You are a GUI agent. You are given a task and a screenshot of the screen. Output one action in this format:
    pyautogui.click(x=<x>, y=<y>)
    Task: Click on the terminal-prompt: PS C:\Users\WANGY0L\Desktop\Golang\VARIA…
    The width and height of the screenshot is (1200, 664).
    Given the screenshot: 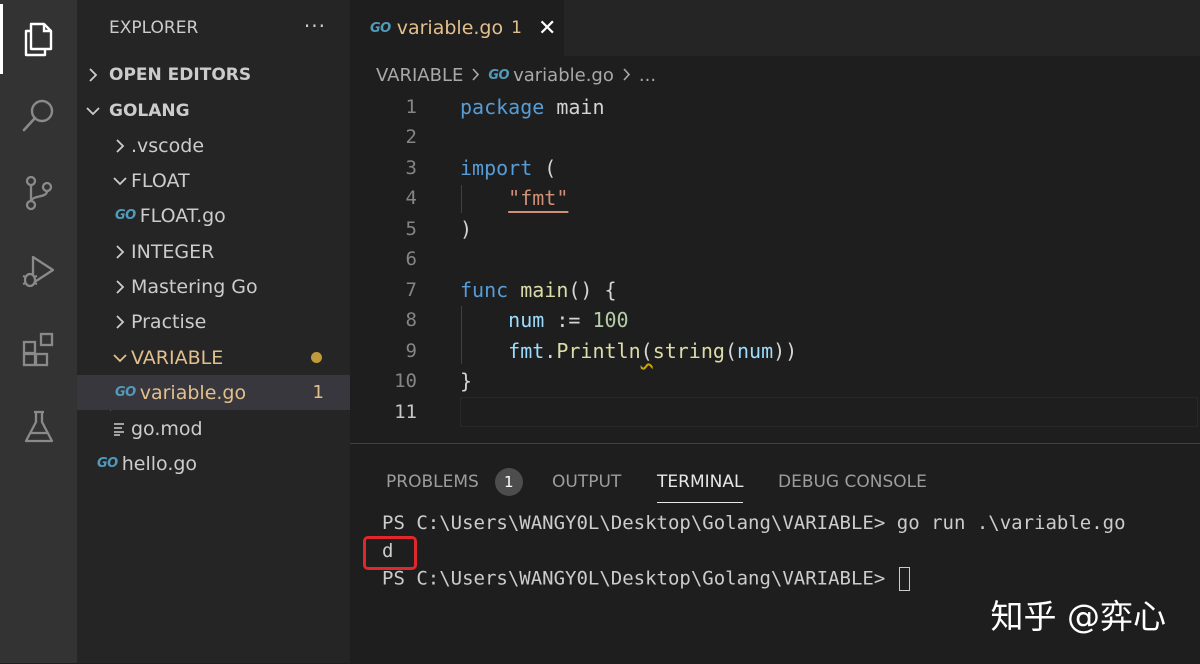 What is the action you would take?
    pyautogui.click(x=646, y=579)
    